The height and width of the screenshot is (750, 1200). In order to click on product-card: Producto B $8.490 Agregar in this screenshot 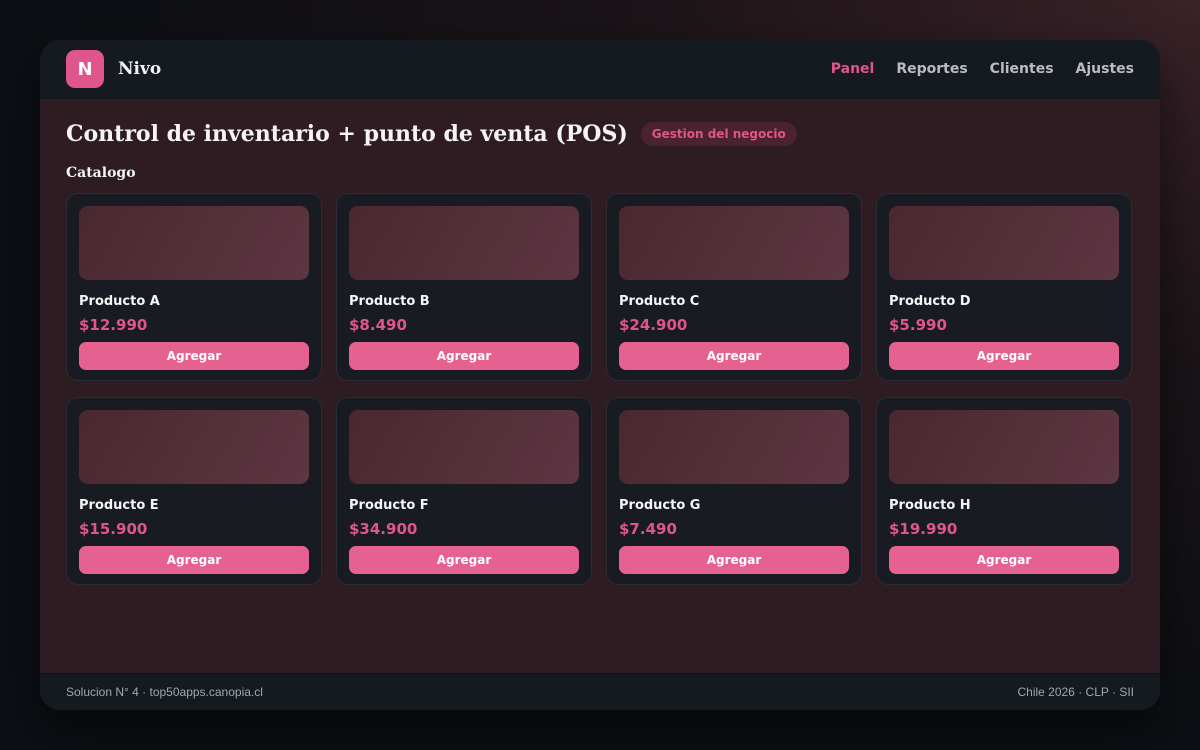, I will do `click(464, 287)`.